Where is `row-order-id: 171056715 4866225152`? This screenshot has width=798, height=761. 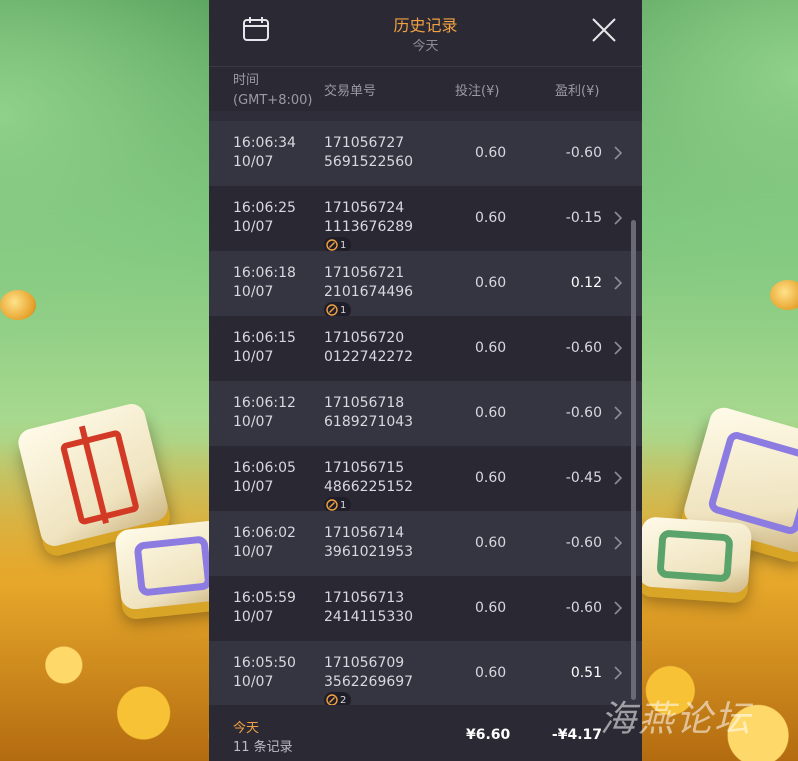
row-order-id: 171056715 4866225152 is located at coordinates (369, 477).